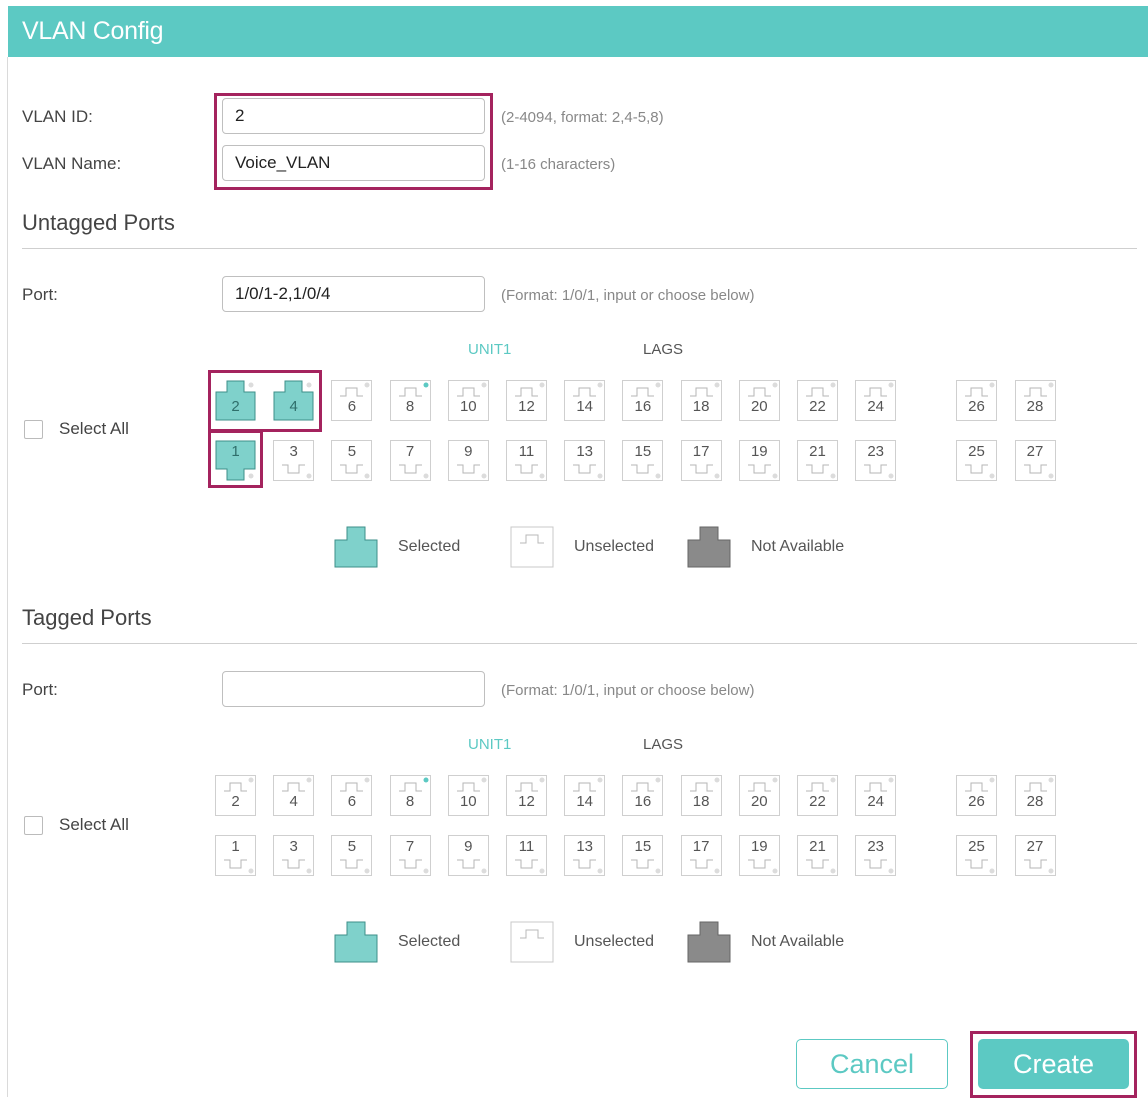 Image resolution: width=1148 pixels, height=1098 pixels. What do you see at coordinates (585, 400) in the screenshot?
I see `untagged-unit-port-14: 14` at bounding box center [585, 400].